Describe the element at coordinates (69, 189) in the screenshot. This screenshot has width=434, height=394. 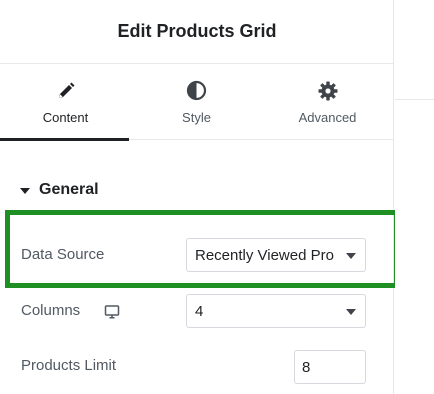
I see `section-title: General` at that location.